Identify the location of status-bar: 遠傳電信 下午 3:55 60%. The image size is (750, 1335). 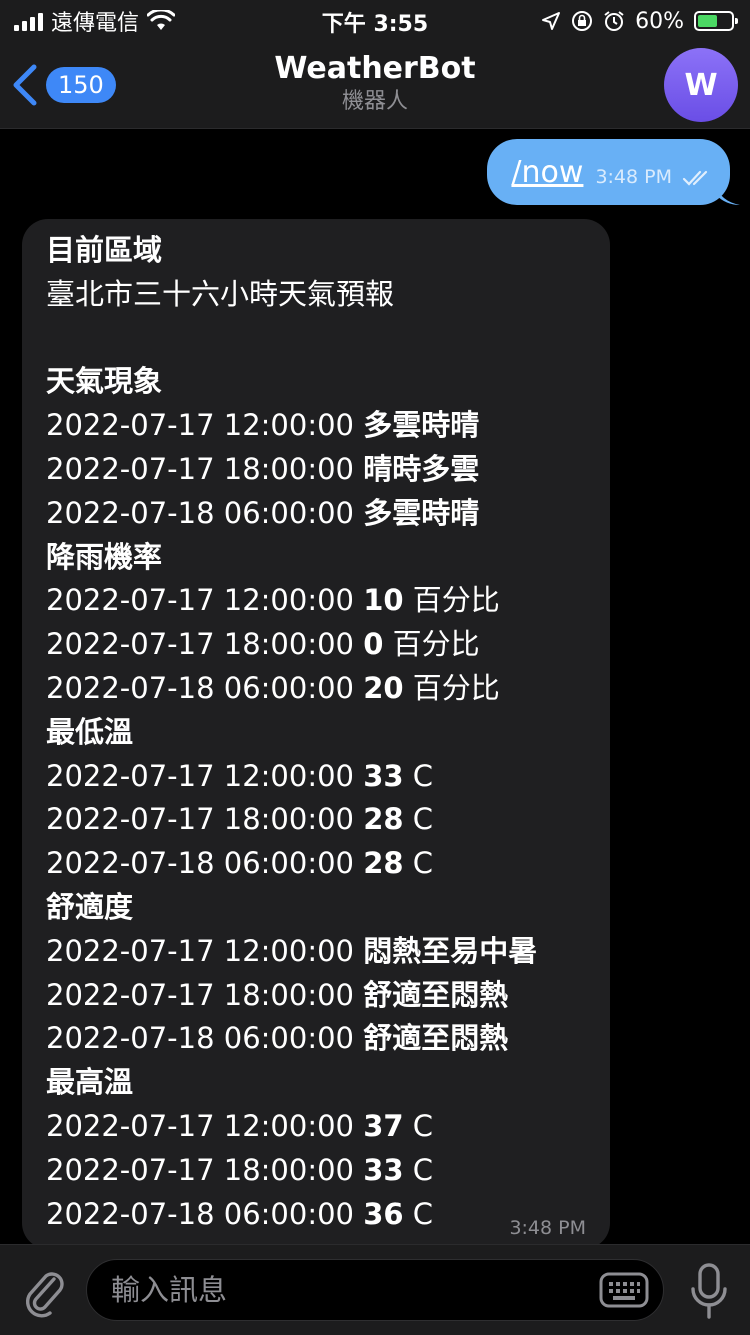
(375, 21).